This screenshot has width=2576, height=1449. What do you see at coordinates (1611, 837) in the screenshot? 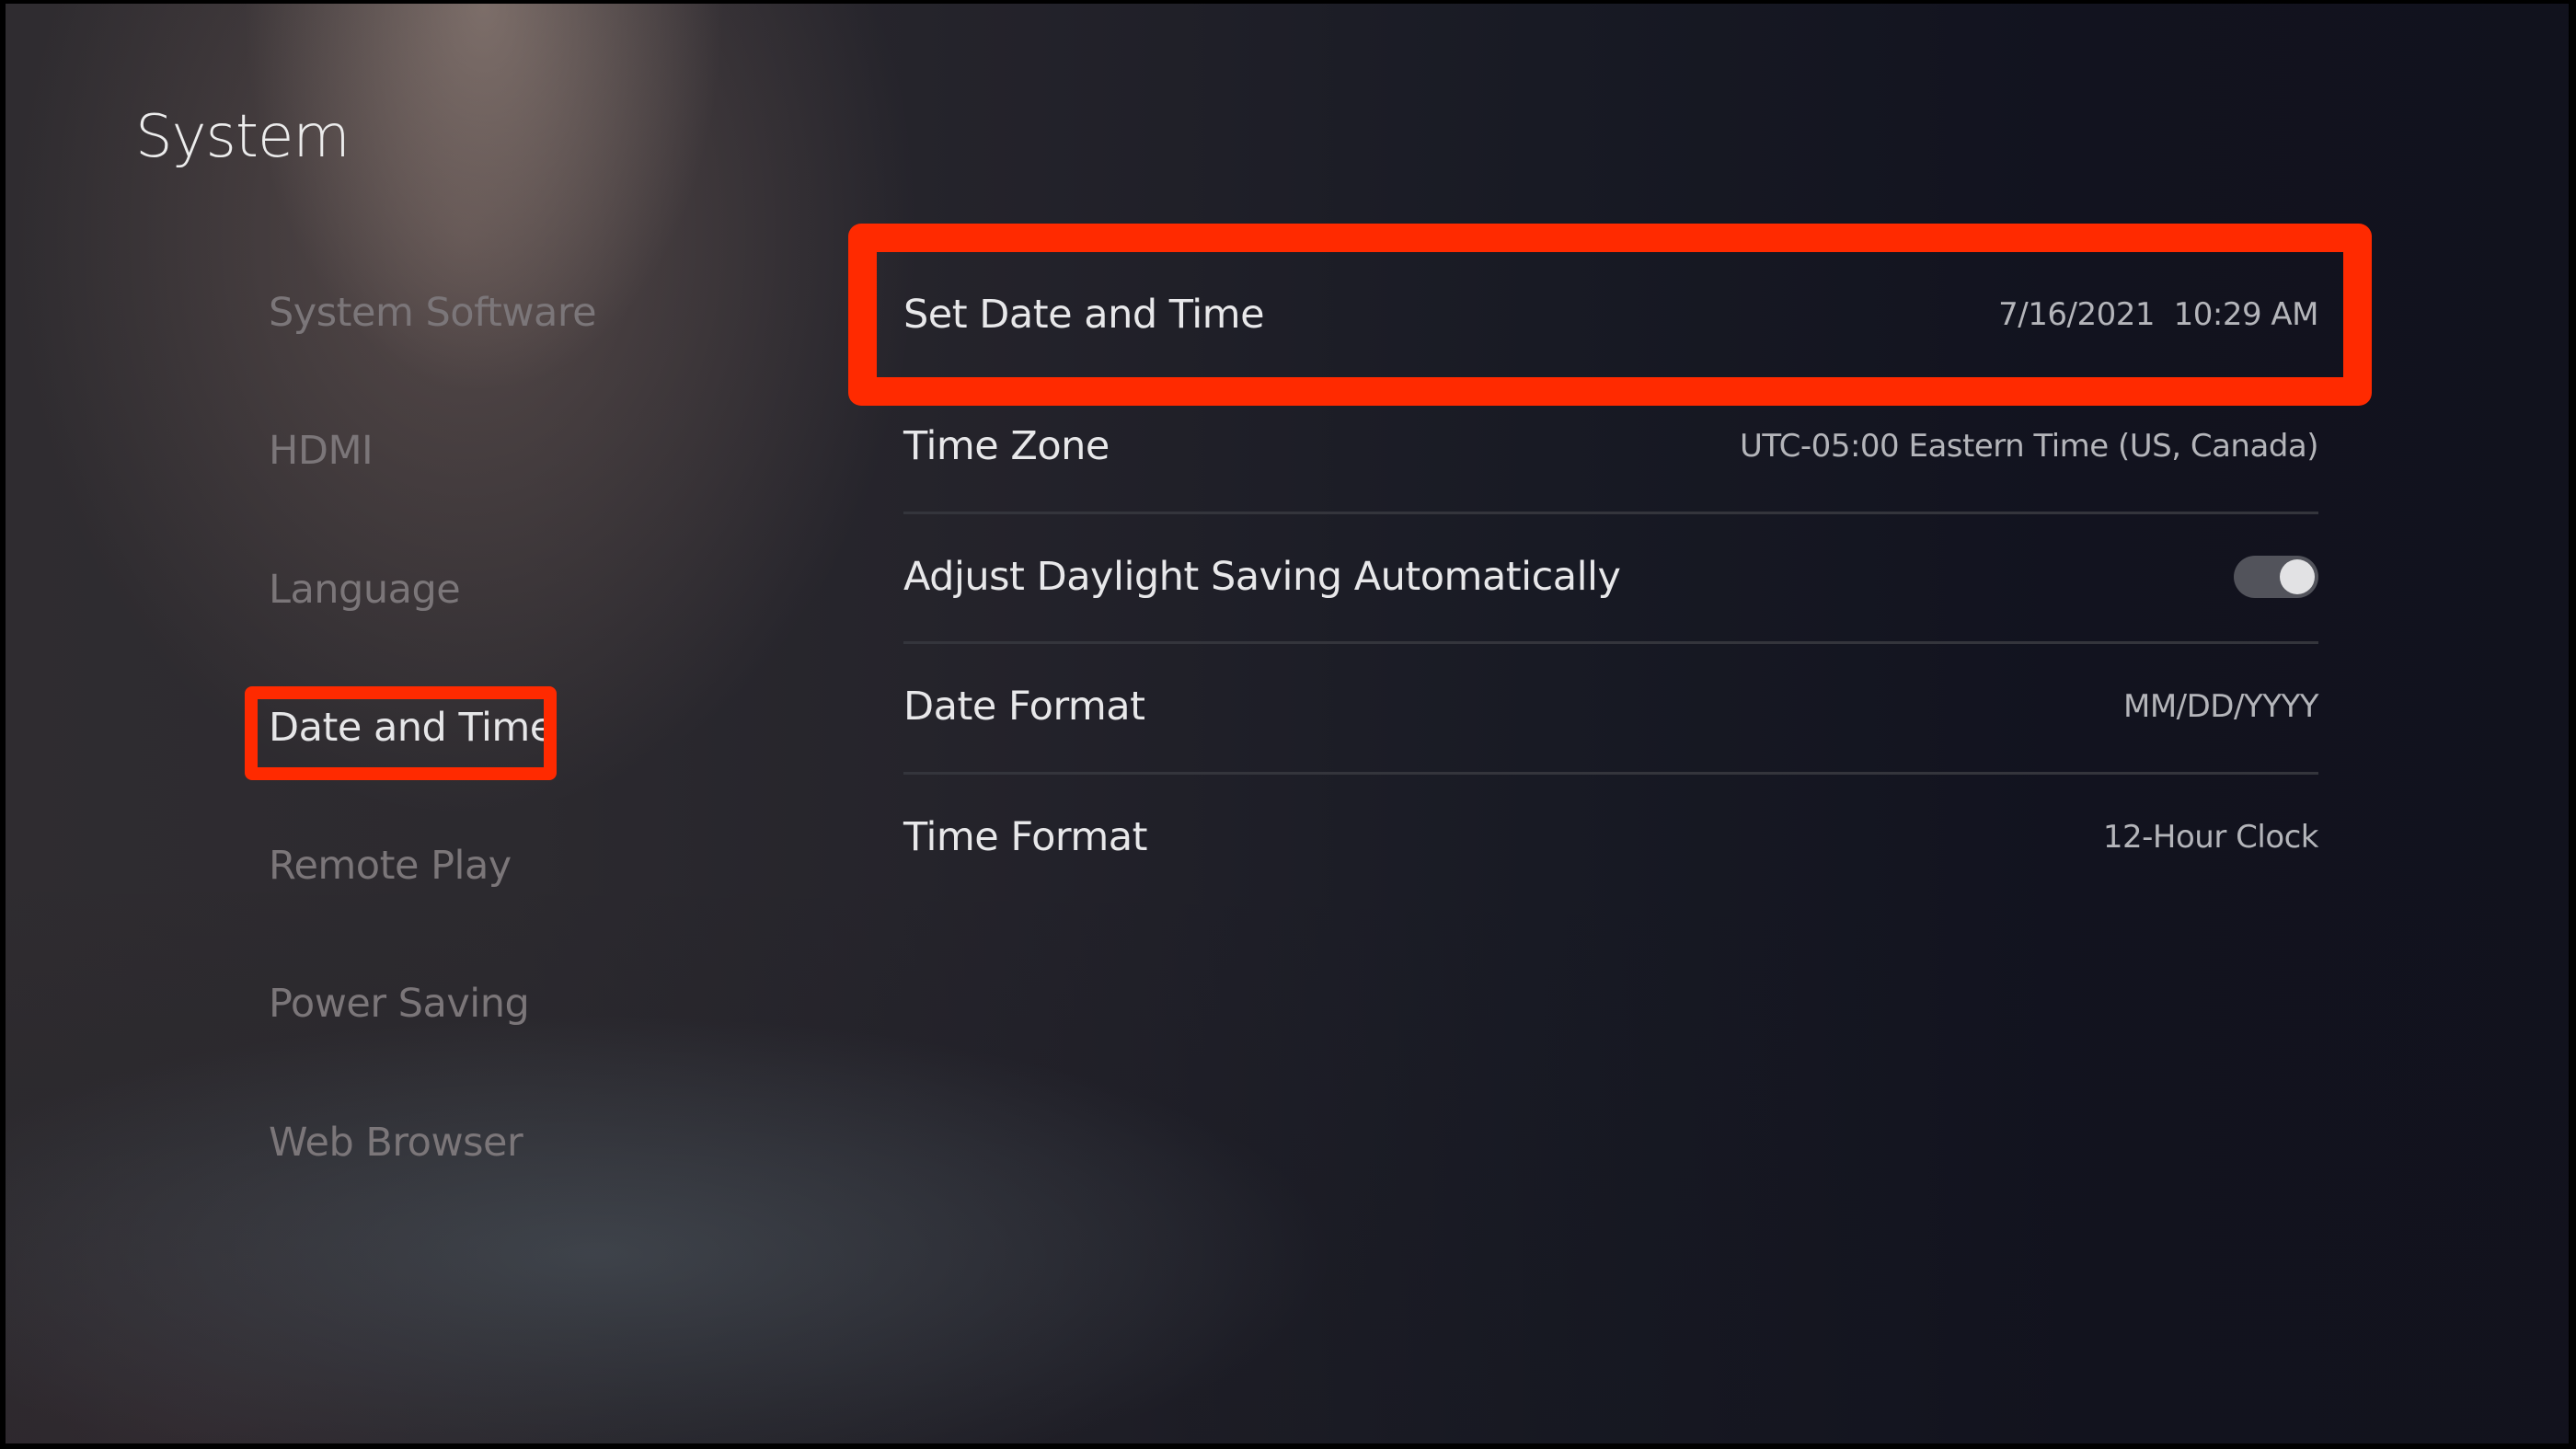
I see `setting-row-time-format: Time Format 12-Hour Clock` at bounding box center [1611, 837].